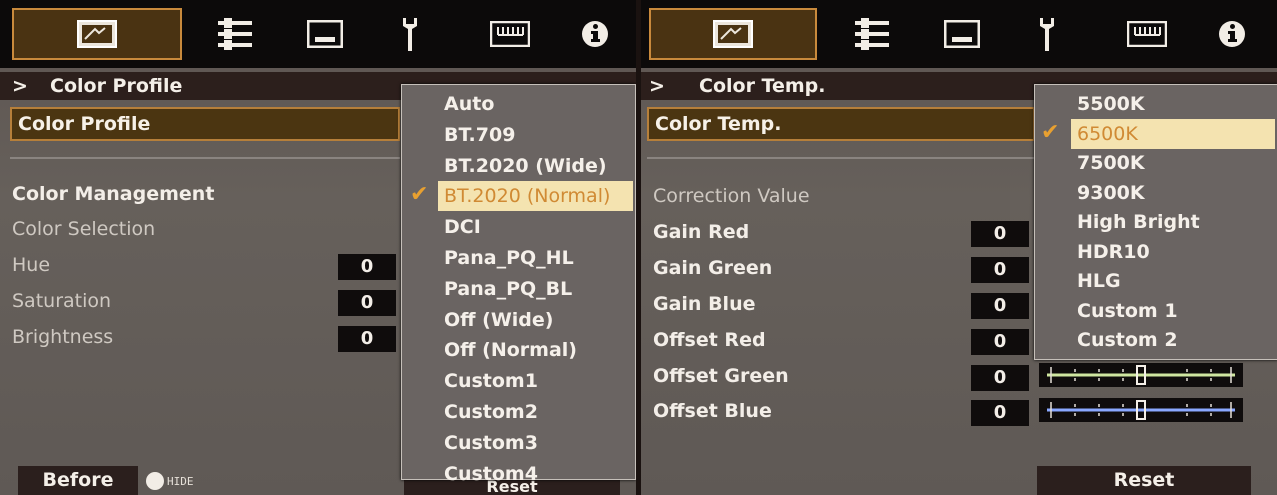  Describe the element at coordinates (1173, 133) in the screenshot. I see `option-6500k: 6500K` at that location.